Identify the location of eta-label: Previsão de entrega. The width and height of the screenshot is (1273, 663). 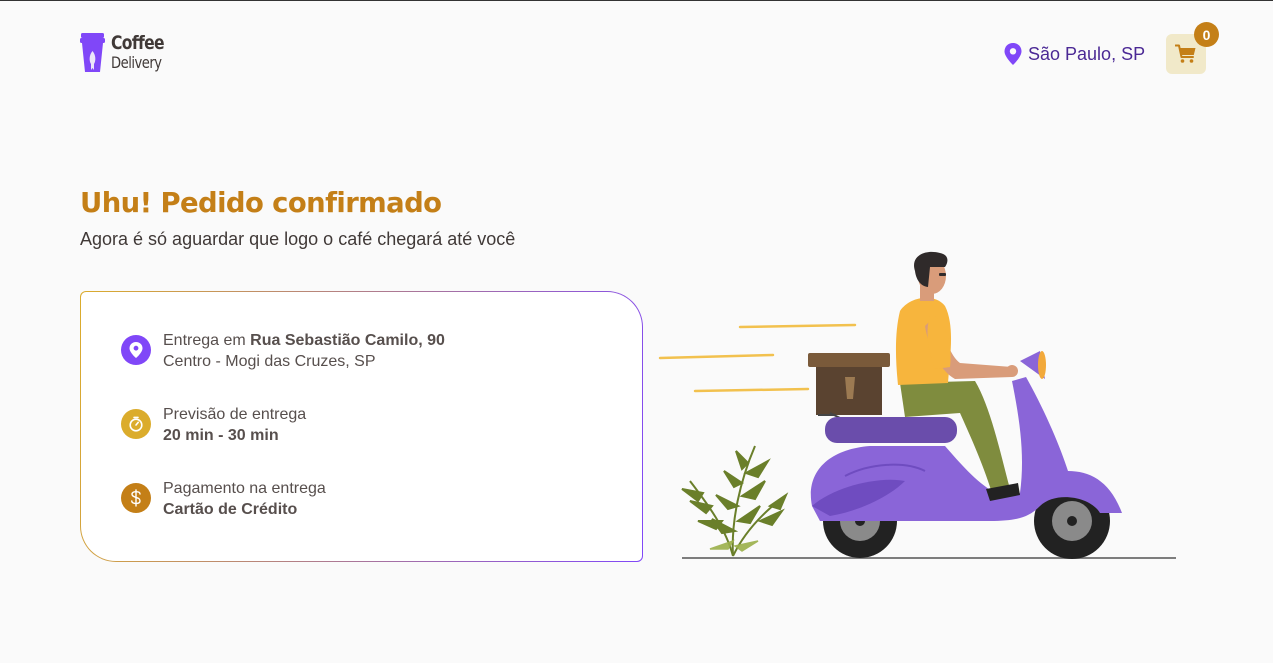
(235, 414).